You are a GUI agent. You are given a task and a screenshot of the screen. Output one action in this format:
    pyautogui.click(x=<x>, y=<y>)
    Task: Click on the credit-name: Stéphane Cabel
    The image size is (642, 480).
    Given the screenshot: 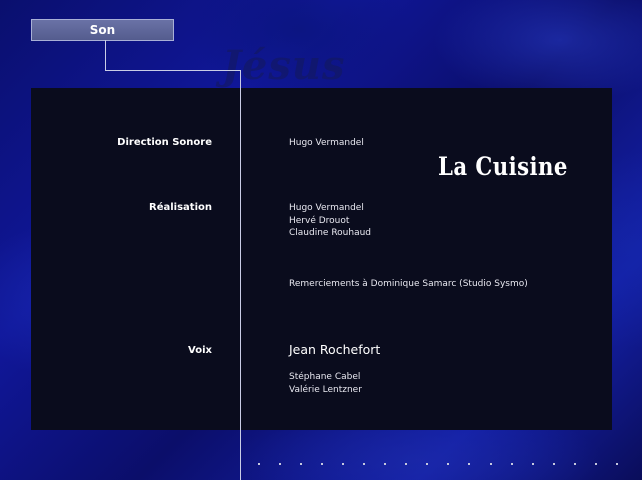 What is the action you would take?
    pyautogui.click(x=325, y=377)
    